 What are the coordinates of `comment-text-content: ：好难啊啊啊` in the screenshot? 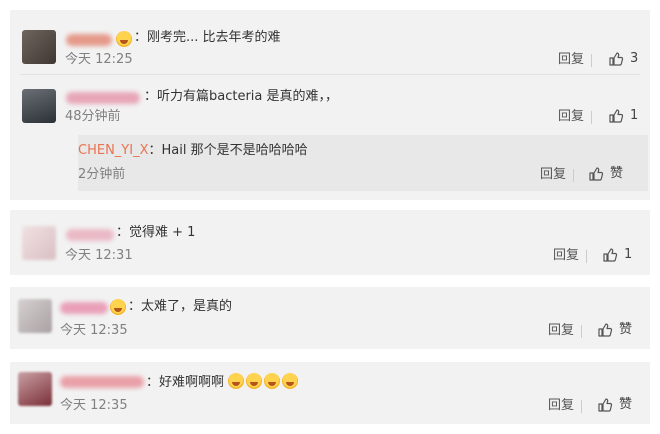 It's located at (185, 382).